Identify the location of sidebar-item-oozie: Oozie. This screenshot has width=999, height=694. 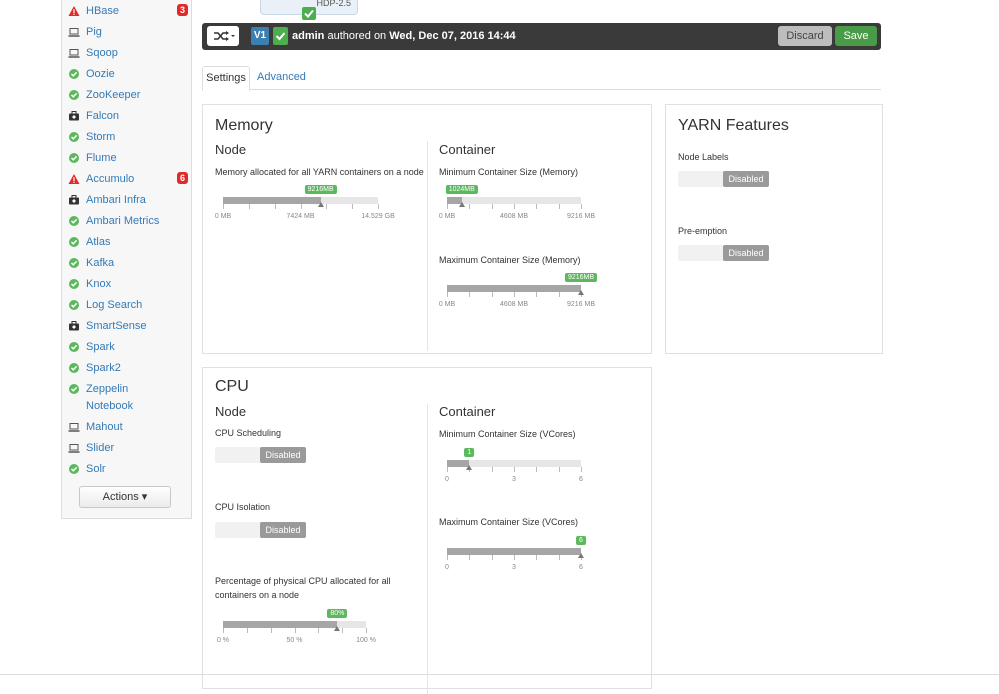
(129, 75).